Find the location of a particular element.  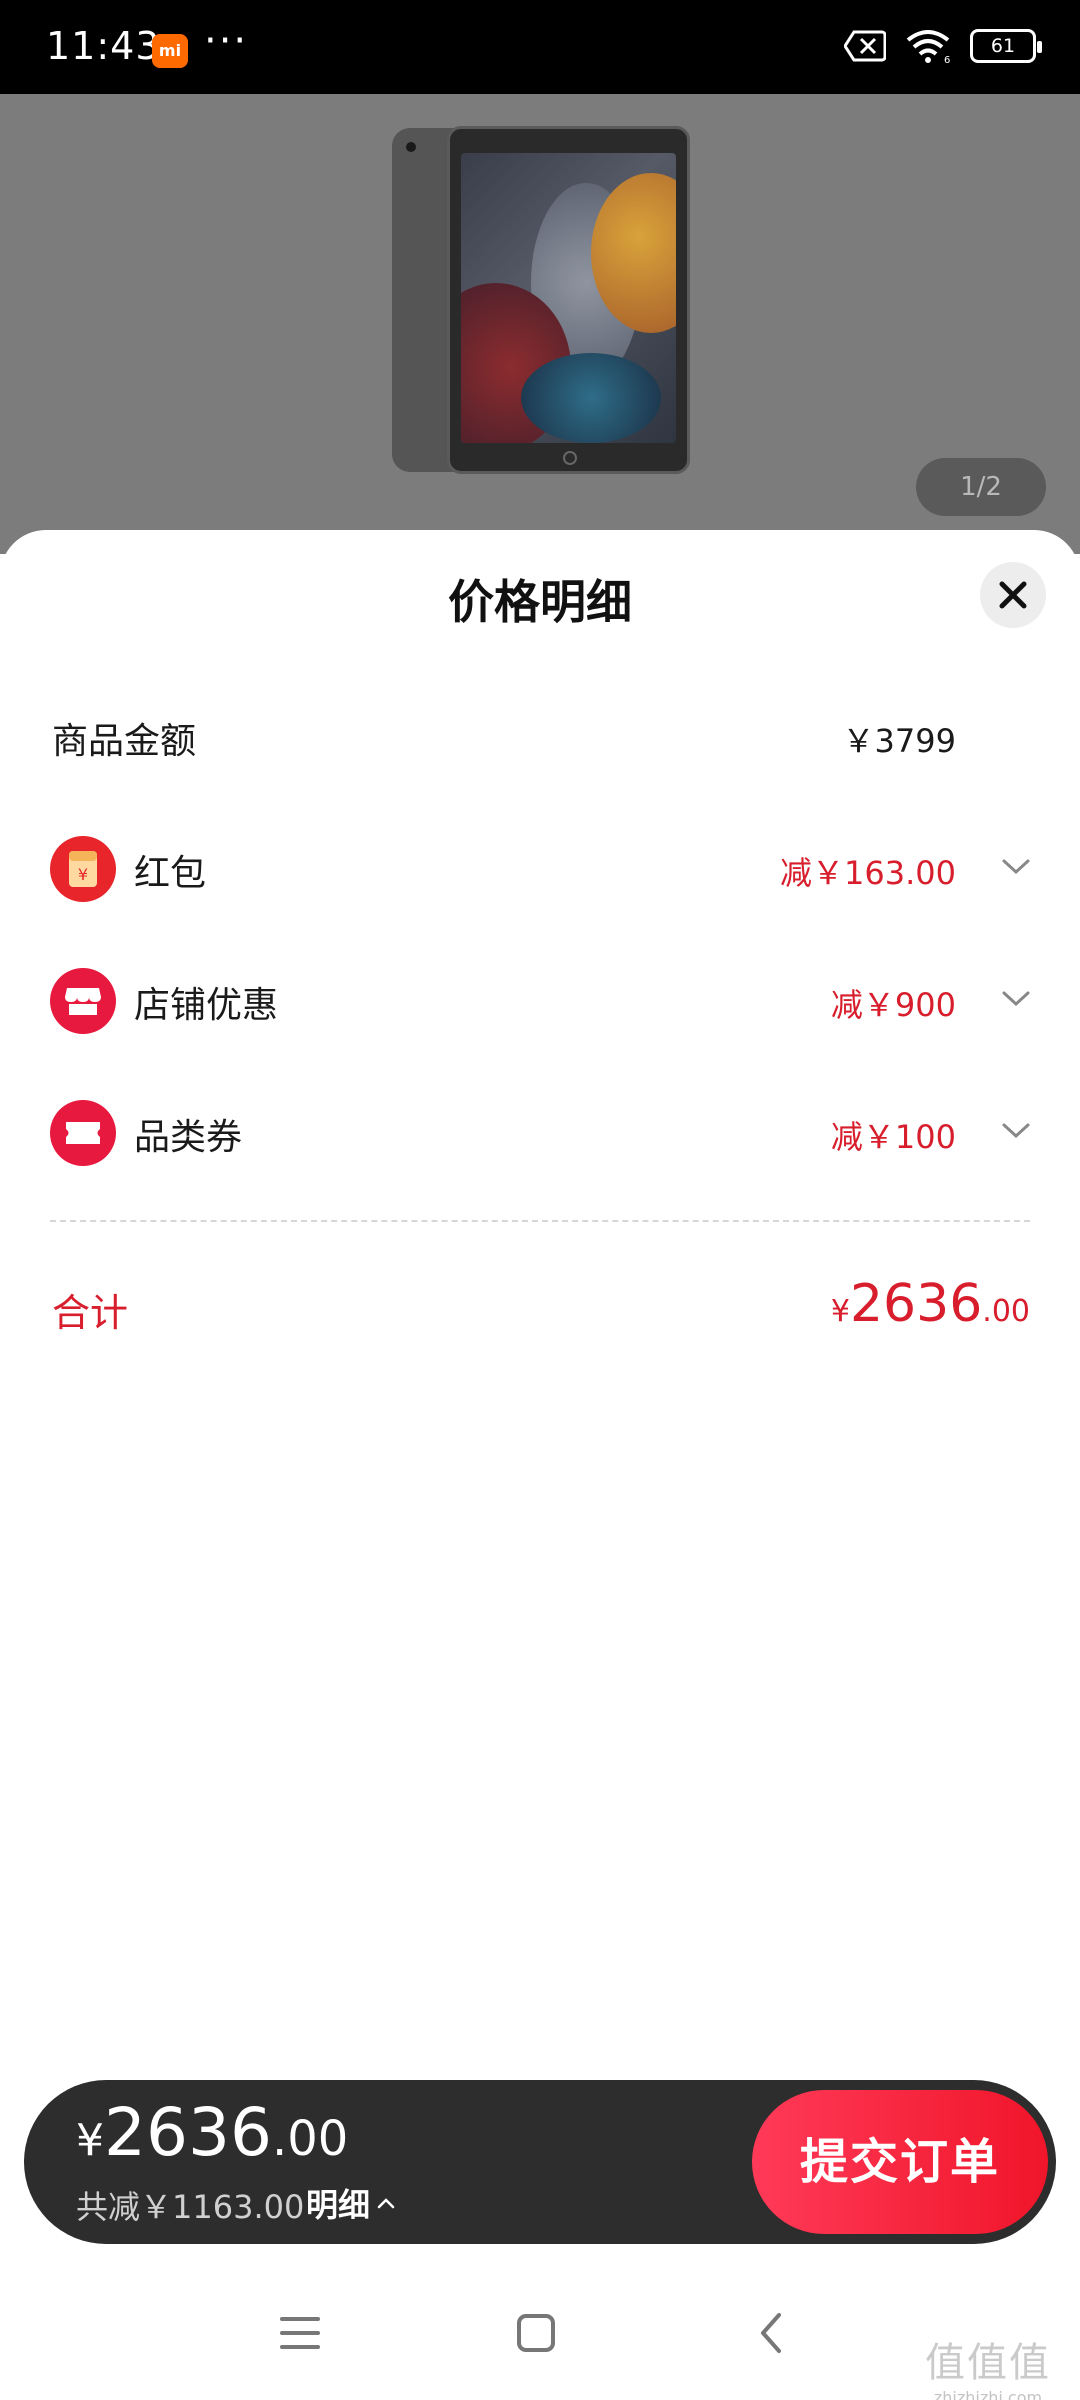

checkout-price: ¥2636.00 is located at coordinates (212, 2132).